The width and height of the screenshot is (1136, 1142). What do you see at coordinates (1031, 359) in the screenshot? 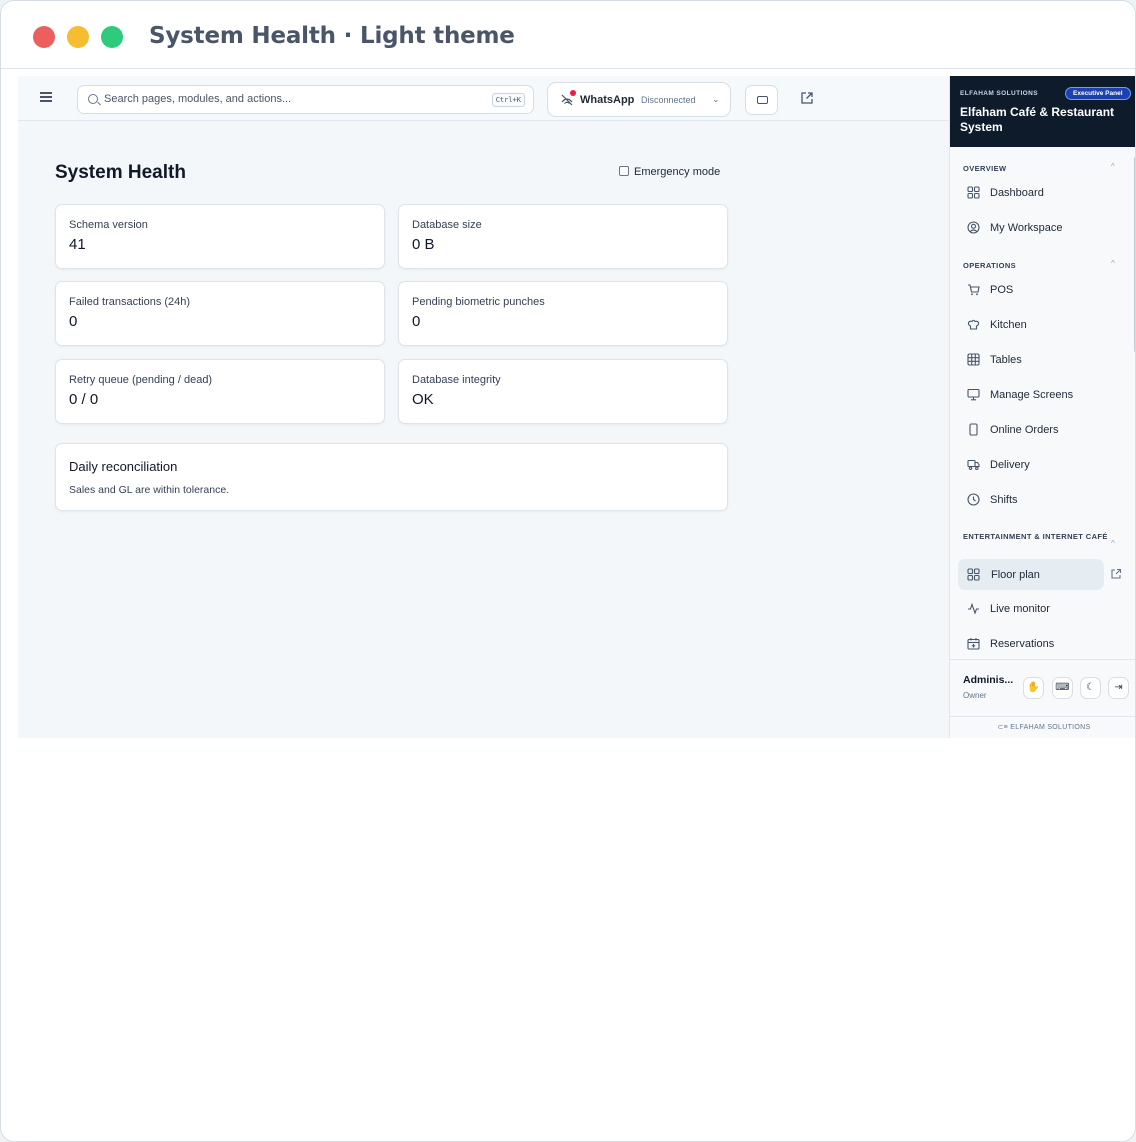
I see `sidebar-item-tables: Tables` at bounding box center [1031, 359].